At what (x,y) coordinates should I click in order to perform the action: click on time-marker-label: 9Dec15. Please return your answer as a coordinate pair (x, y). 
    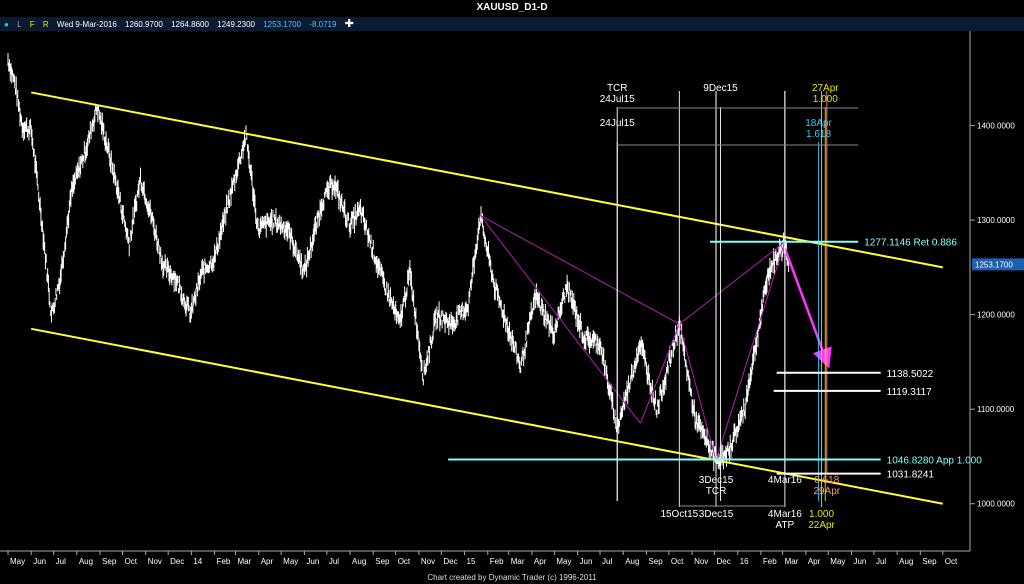
    Looking at the image, I should click on (720, 88).